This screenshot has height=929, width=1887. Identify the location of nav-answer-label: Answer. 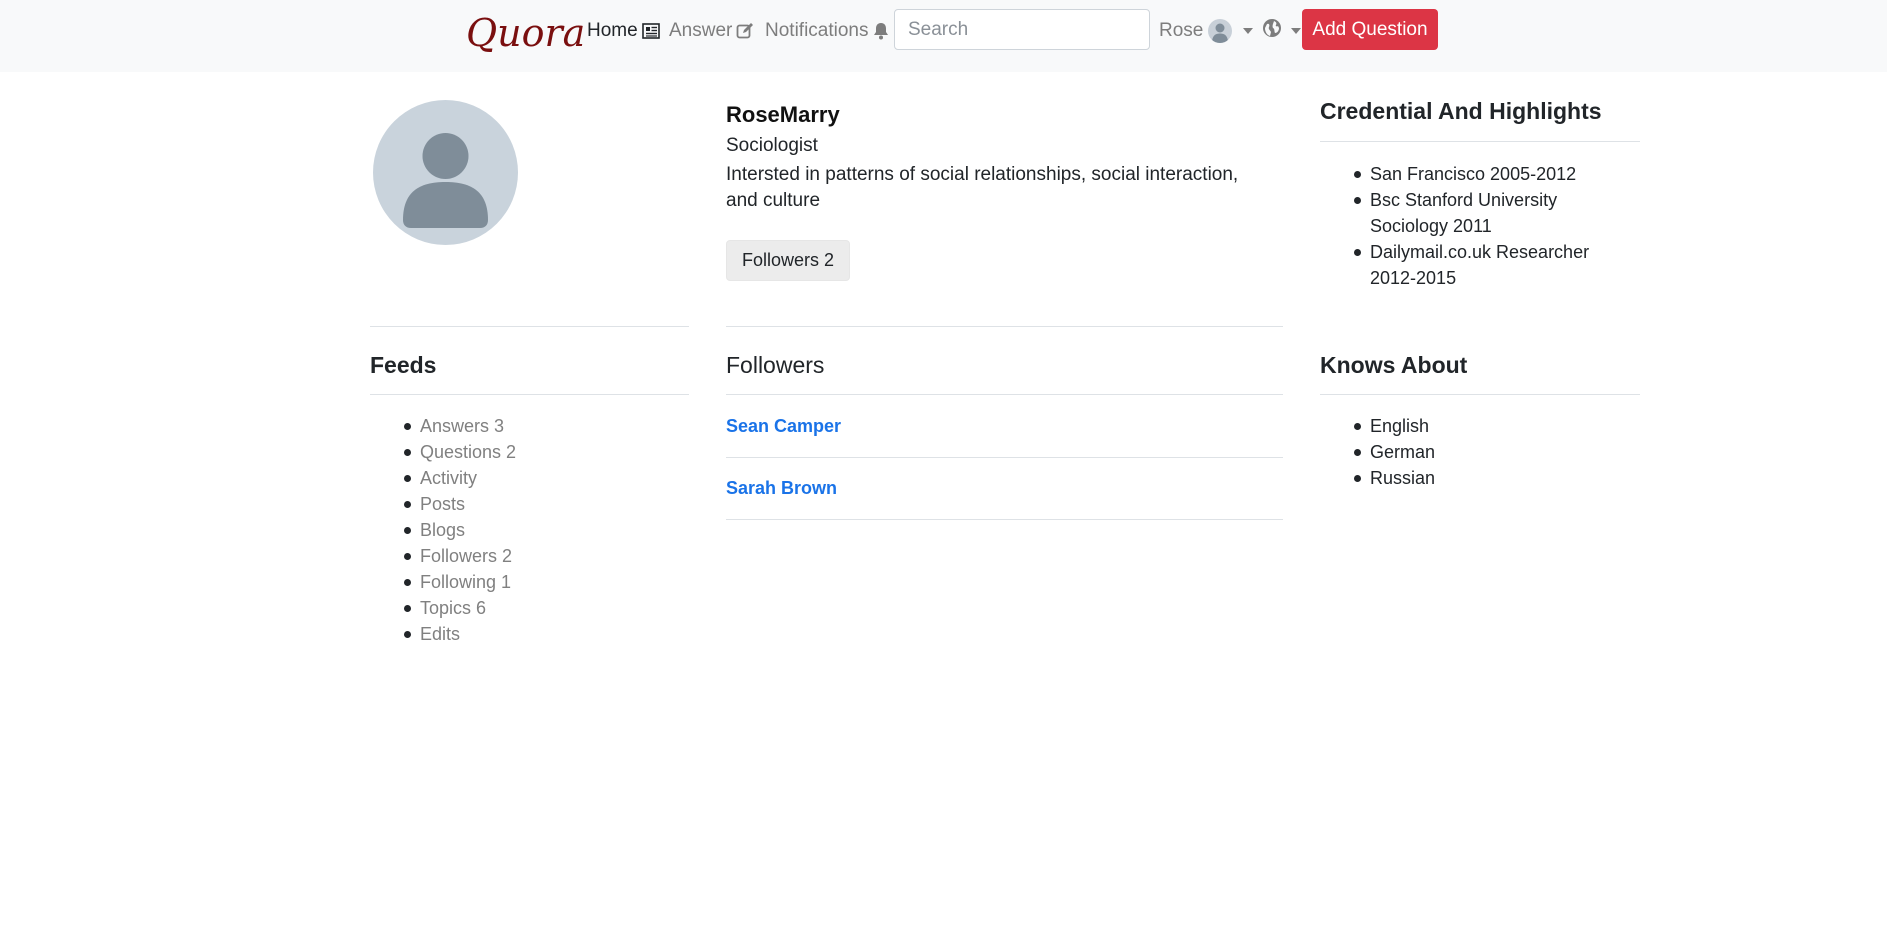
(701, 30).